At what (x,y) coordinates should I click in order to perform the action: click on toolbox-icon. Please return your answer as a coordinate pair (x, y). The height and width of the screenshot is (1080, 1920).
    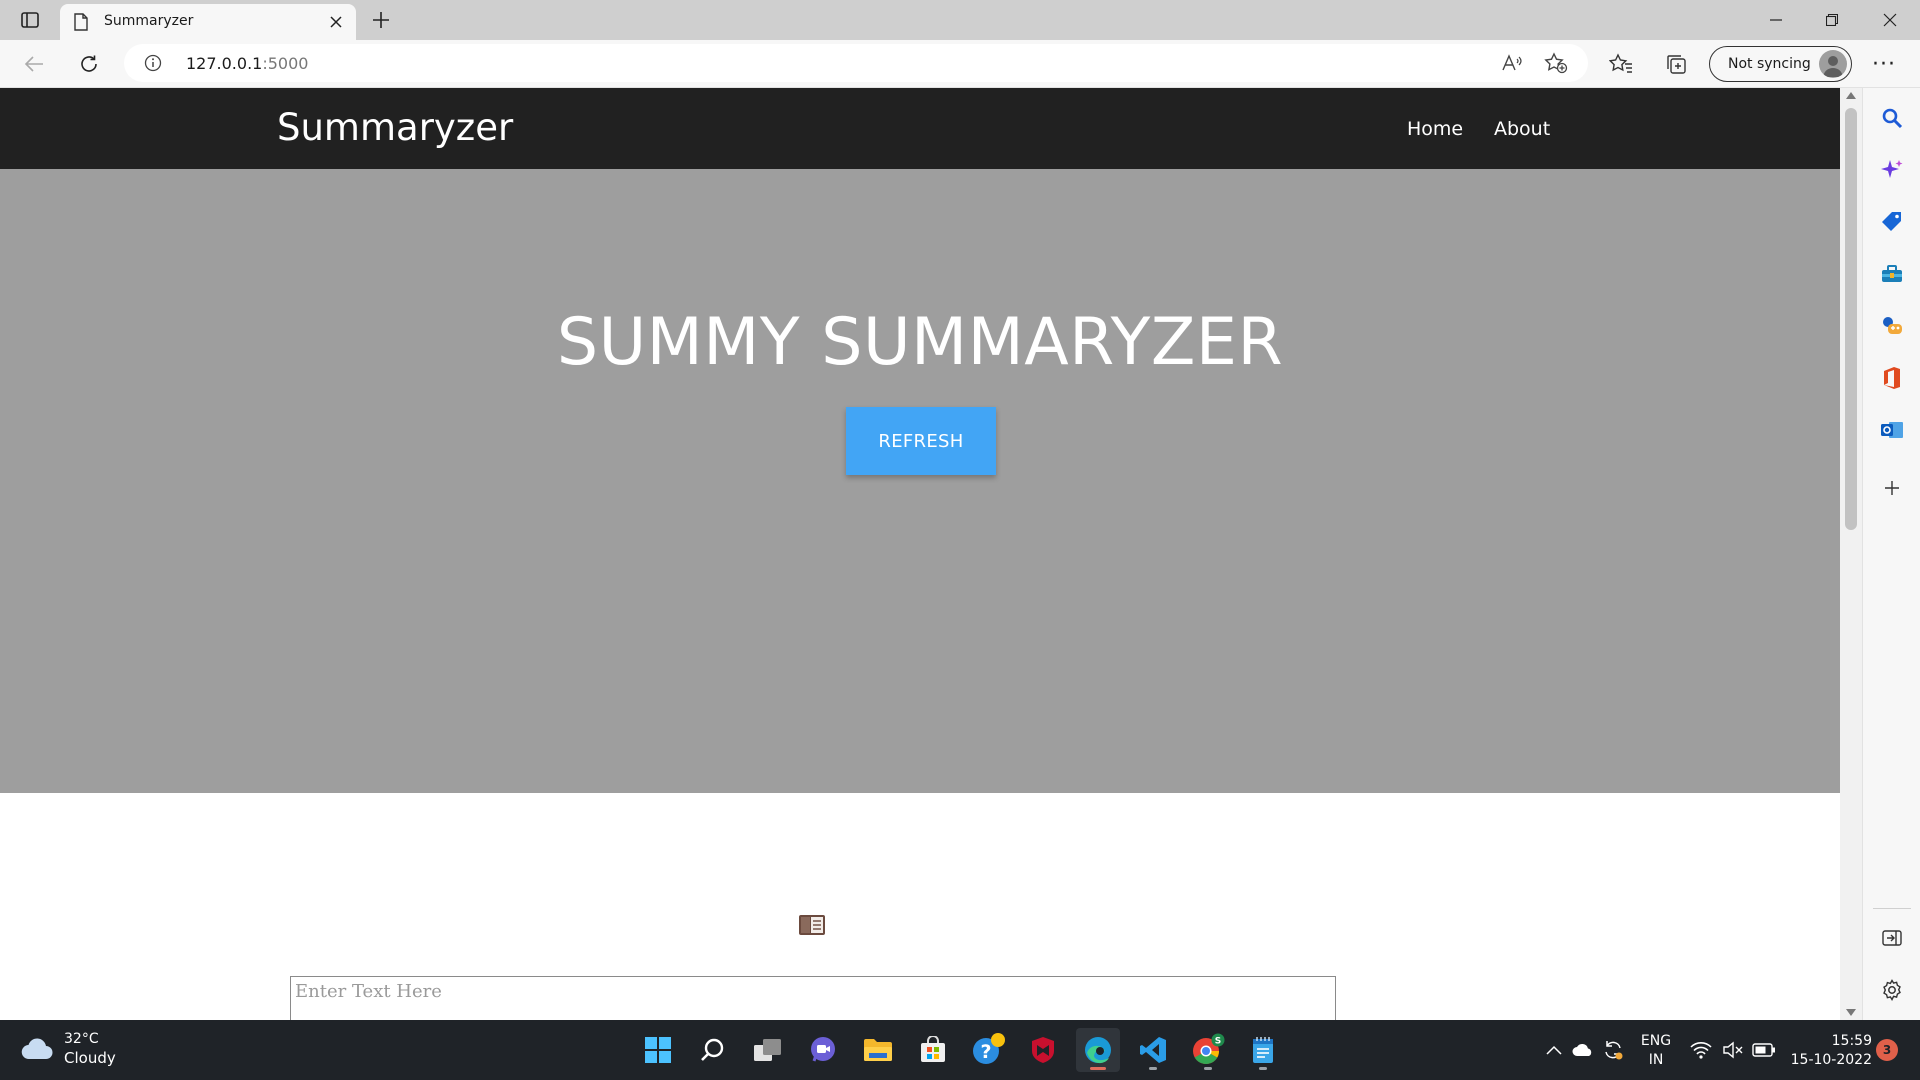
    Looking at the image, I should click on (1892, 273).